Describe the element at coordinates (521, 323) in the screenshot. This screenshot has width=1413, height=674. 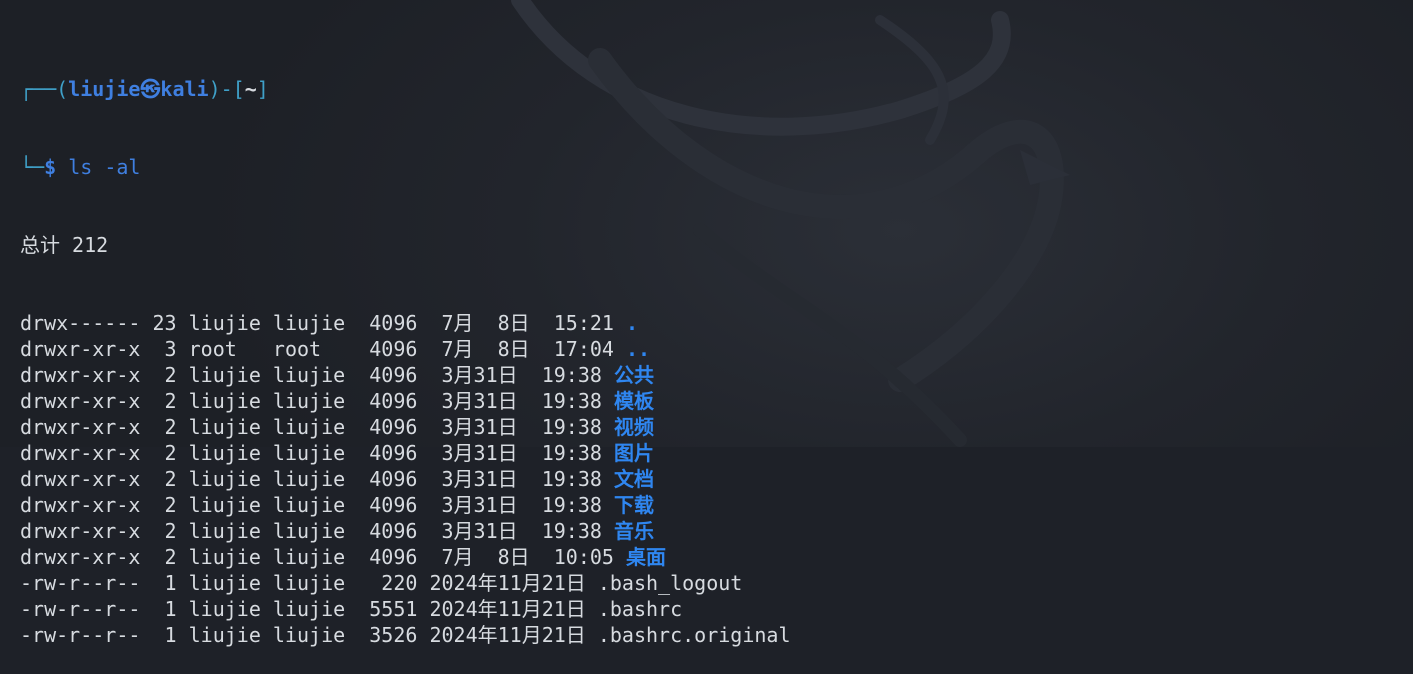
I see `entry-date: 7月 8日 15:21` at that location.